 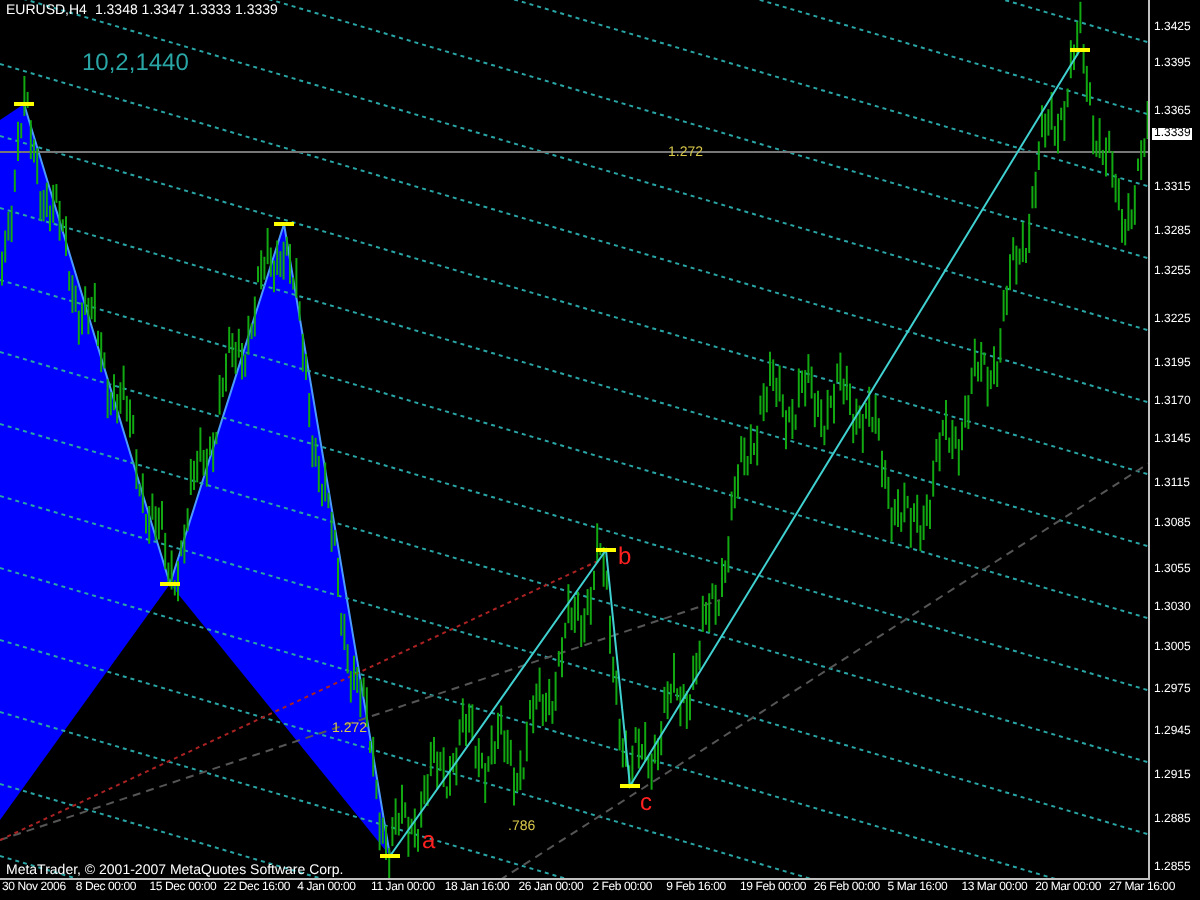 I want to click on indicator-parameters: 10,2,1440, so click(x=135, y=62).